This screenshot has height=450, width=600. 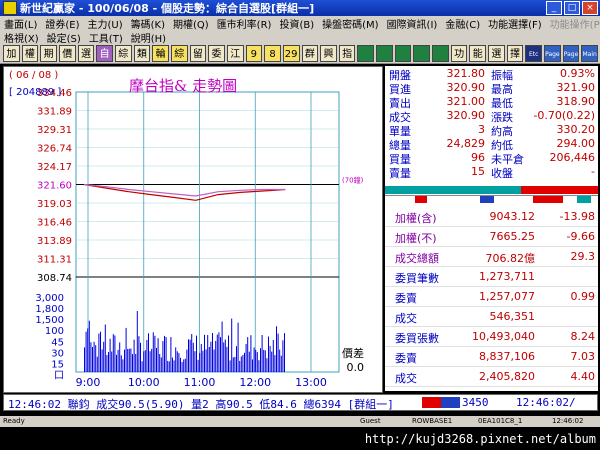 I want to click on menu-item: 投資(B), so click(x=296, y=23).